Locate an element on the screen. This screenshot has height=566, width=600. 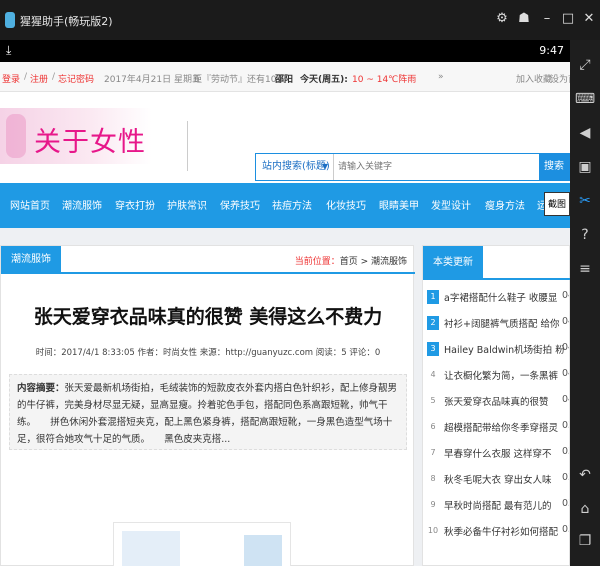
breadcrumb-home: 首页 is located at coordinates (349, 262).